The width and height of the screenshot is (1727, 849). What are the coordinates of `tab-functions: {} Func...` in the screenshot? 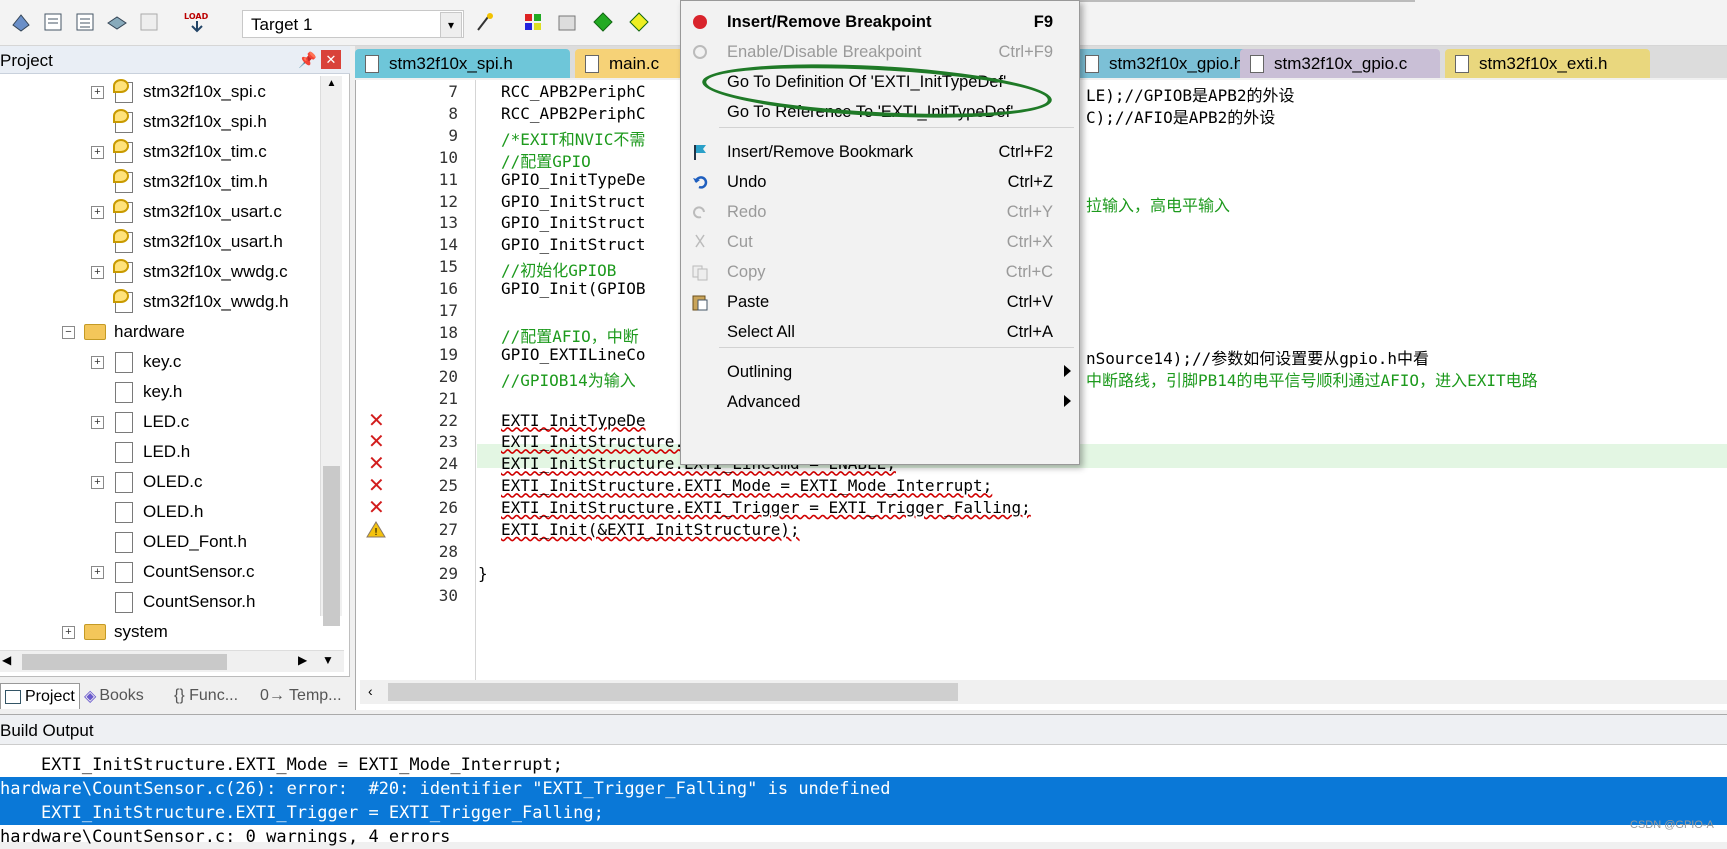 It's located at (206, 696).